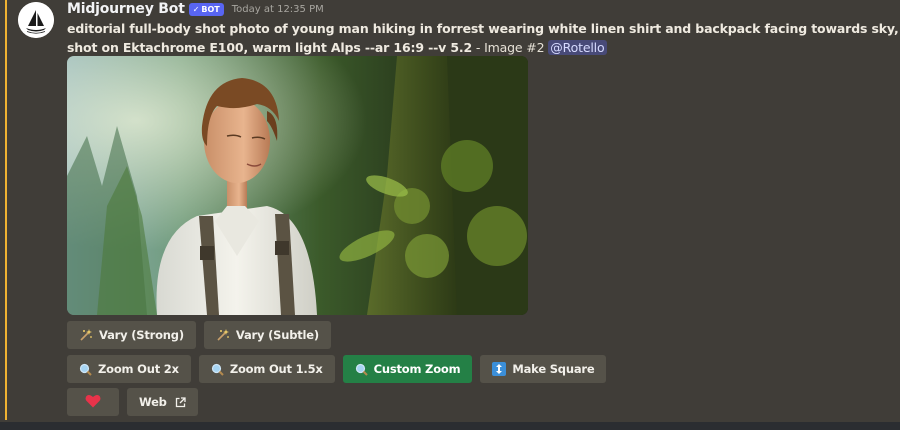 The image size is (900, 430). What do you see at coordinates (577, 47) in the screenshot?
I see `user-mention: @Rotello` at bounding box center [577, 47].